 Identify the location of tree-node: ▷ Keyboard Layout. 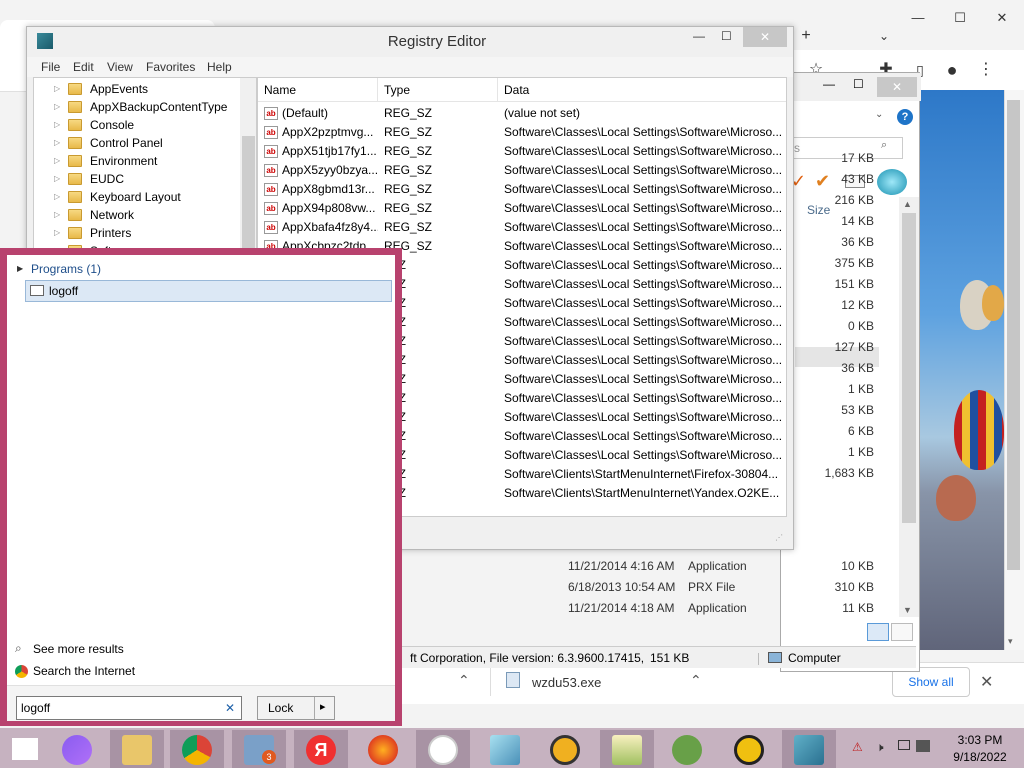
(134, 197).